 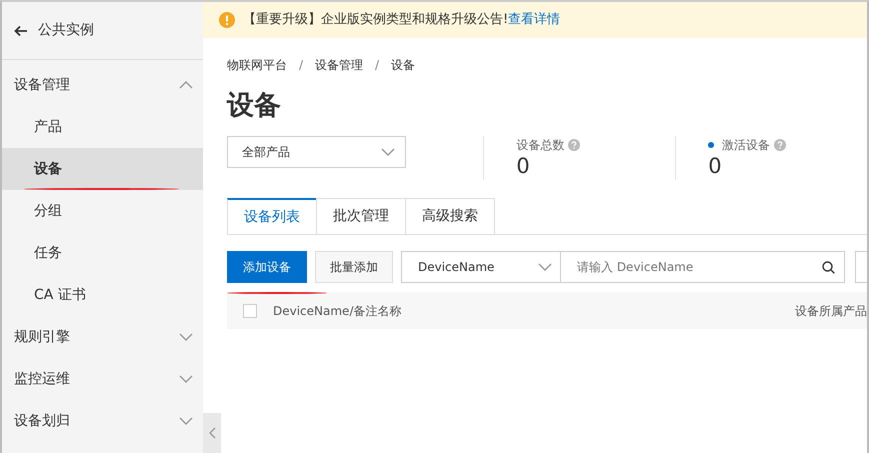 What do you see at coordinates (861, 267) in the screenshot?
I see `cut-off-control` at bounding box center [861, 267].